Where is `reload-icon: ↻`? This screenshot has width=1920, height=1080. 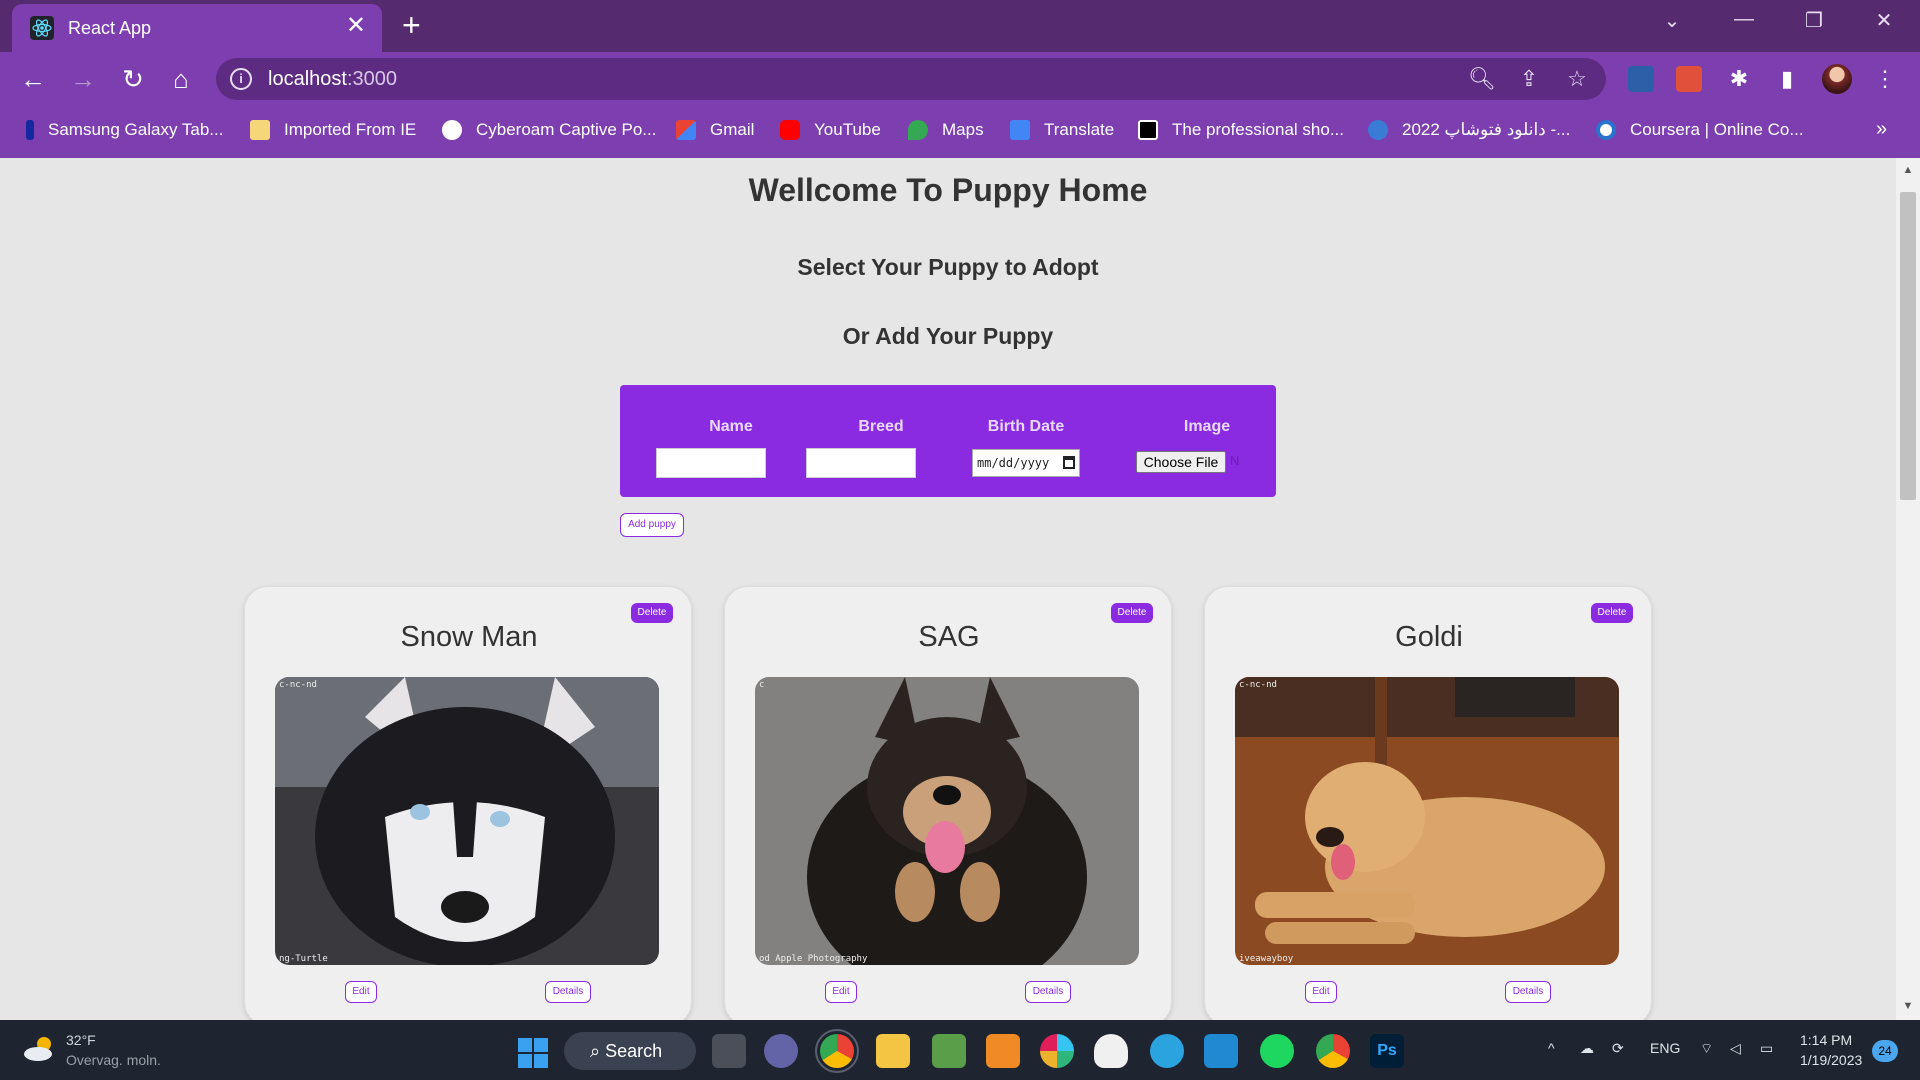
reload-icon: ↻ is located at coordinates (133, 79).